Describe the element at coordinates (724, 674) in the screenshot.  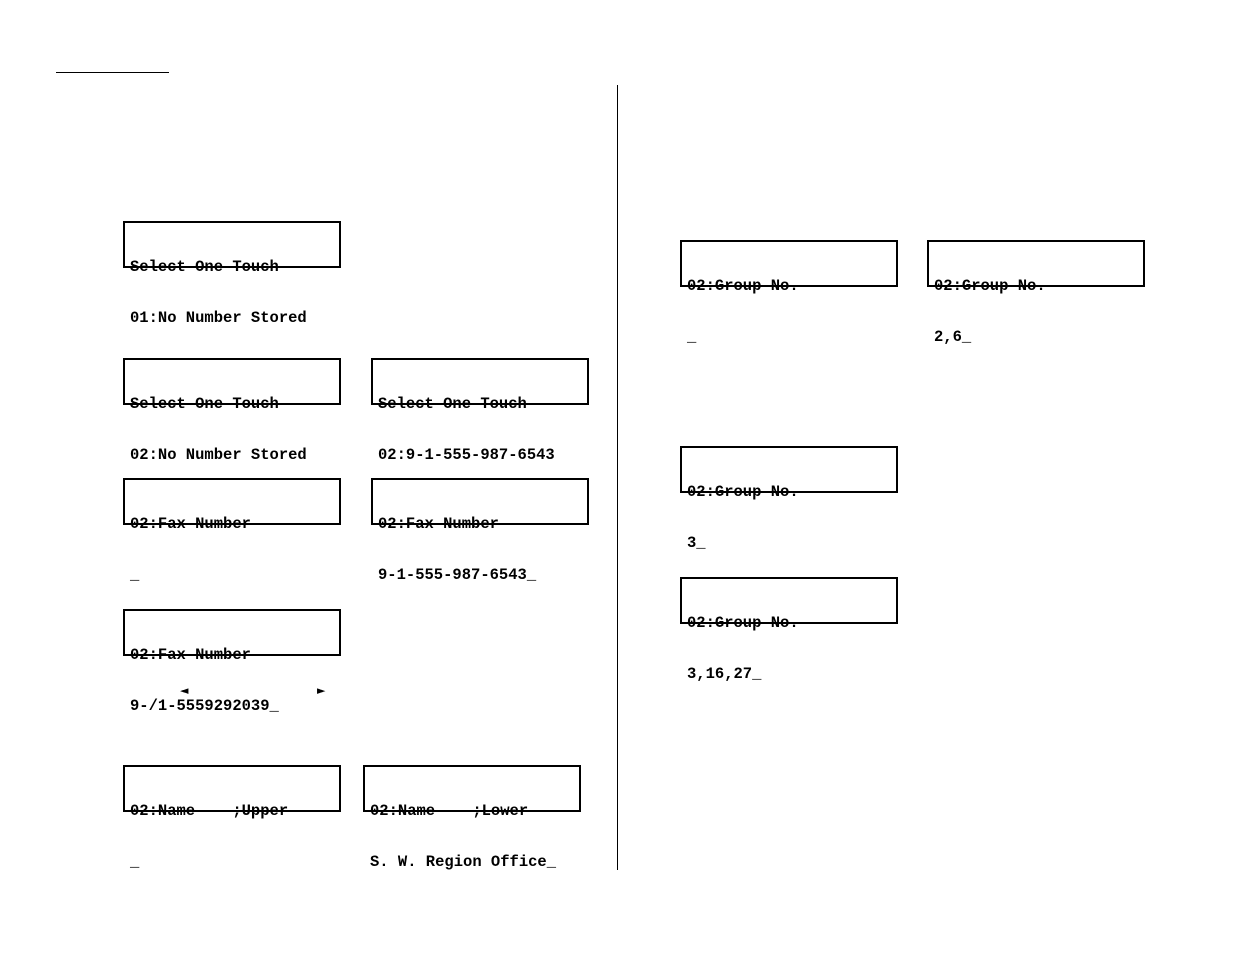
I see `lcd-line-2: 3,16,27_` at that location.